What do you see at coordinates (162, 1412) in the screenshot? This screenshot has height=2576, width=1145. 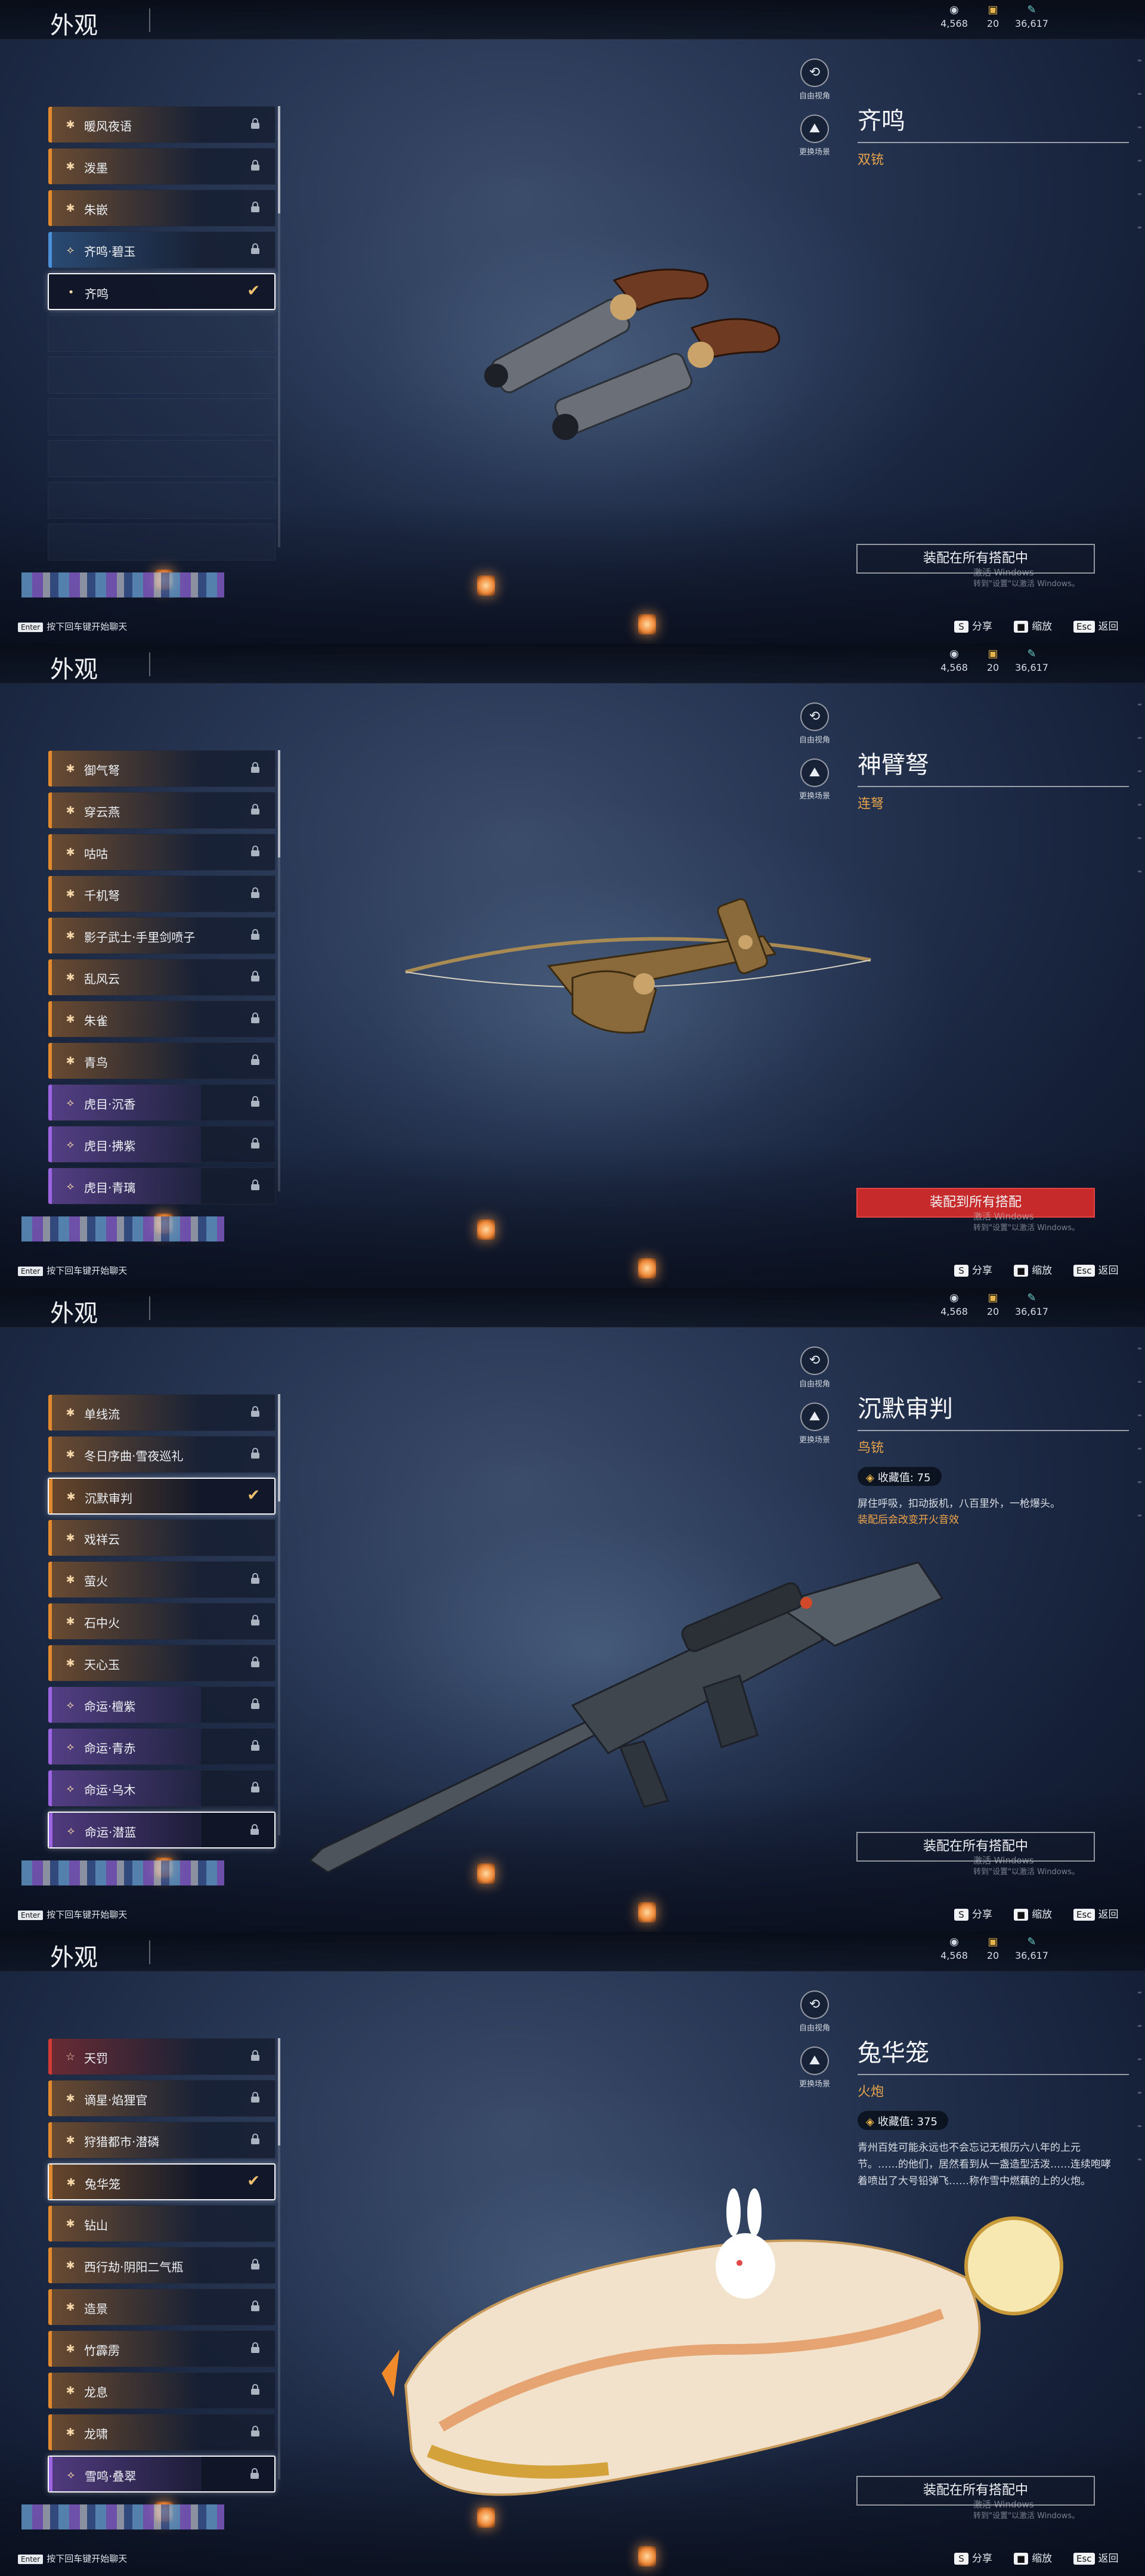 I see `skin-item: ✱ 单线流` at bounding box center [162, 1412].